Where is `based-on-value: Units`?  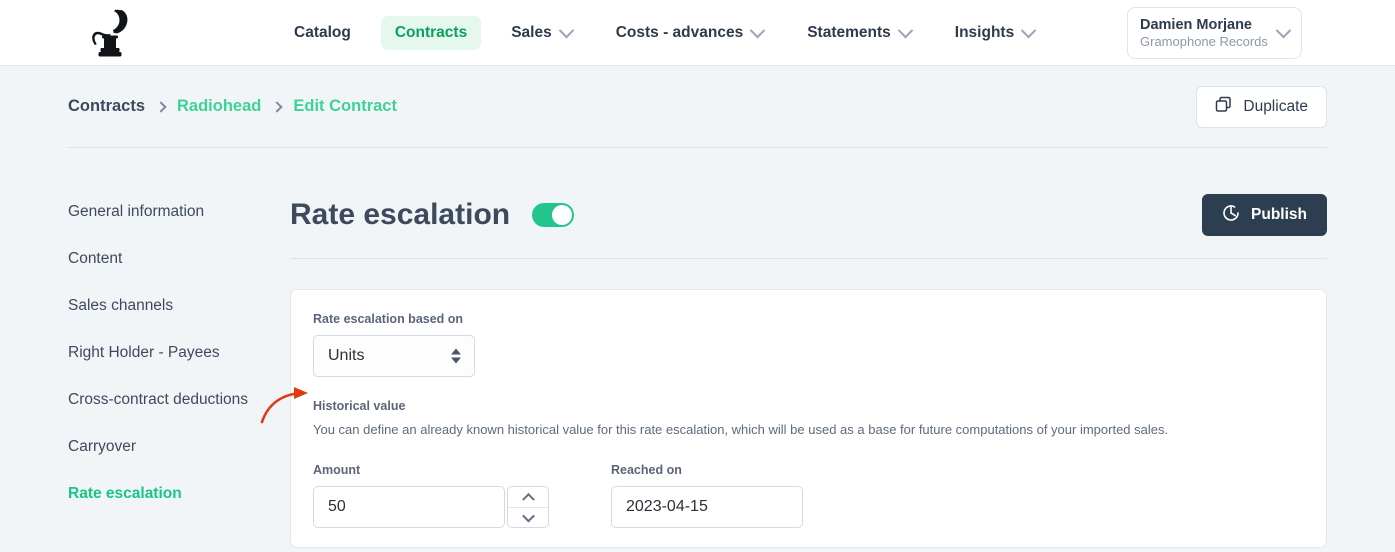 based-on-value: Units is located at coordinates (346, 355).